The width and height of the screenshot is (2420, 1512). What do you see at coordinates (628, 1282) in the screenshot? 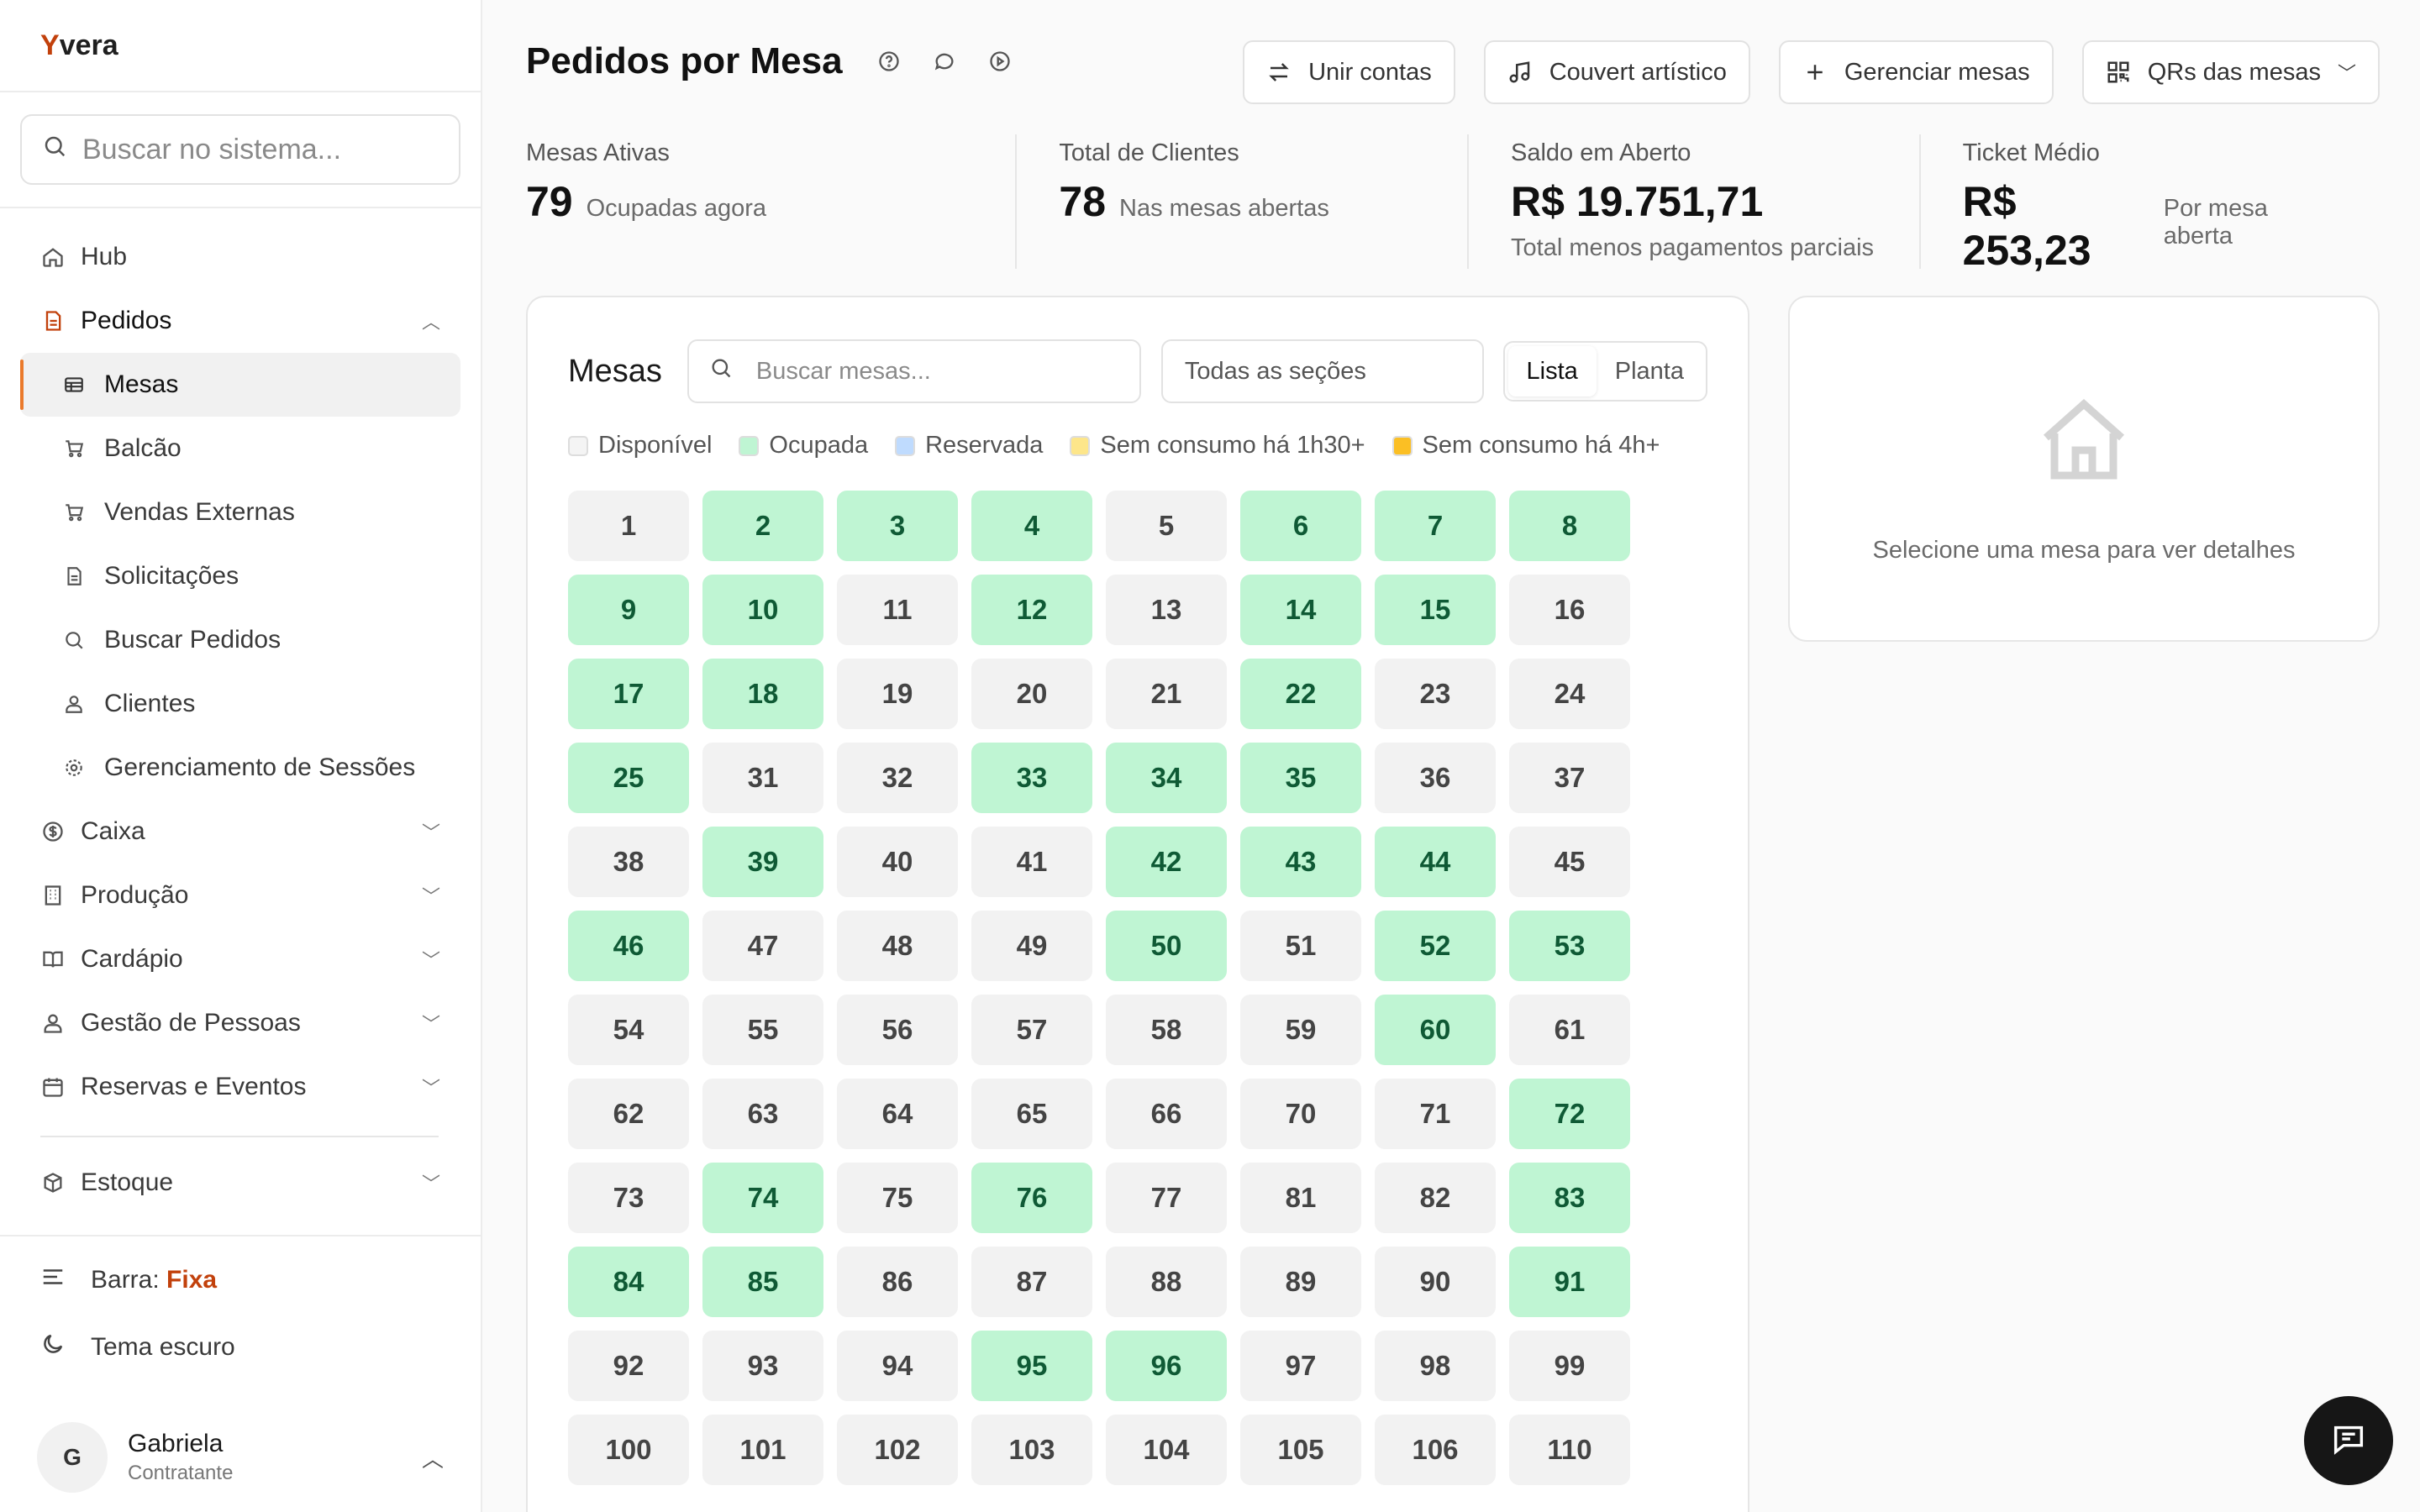
I see `mesa-tile: 84` at bounding box center [628, 1282].